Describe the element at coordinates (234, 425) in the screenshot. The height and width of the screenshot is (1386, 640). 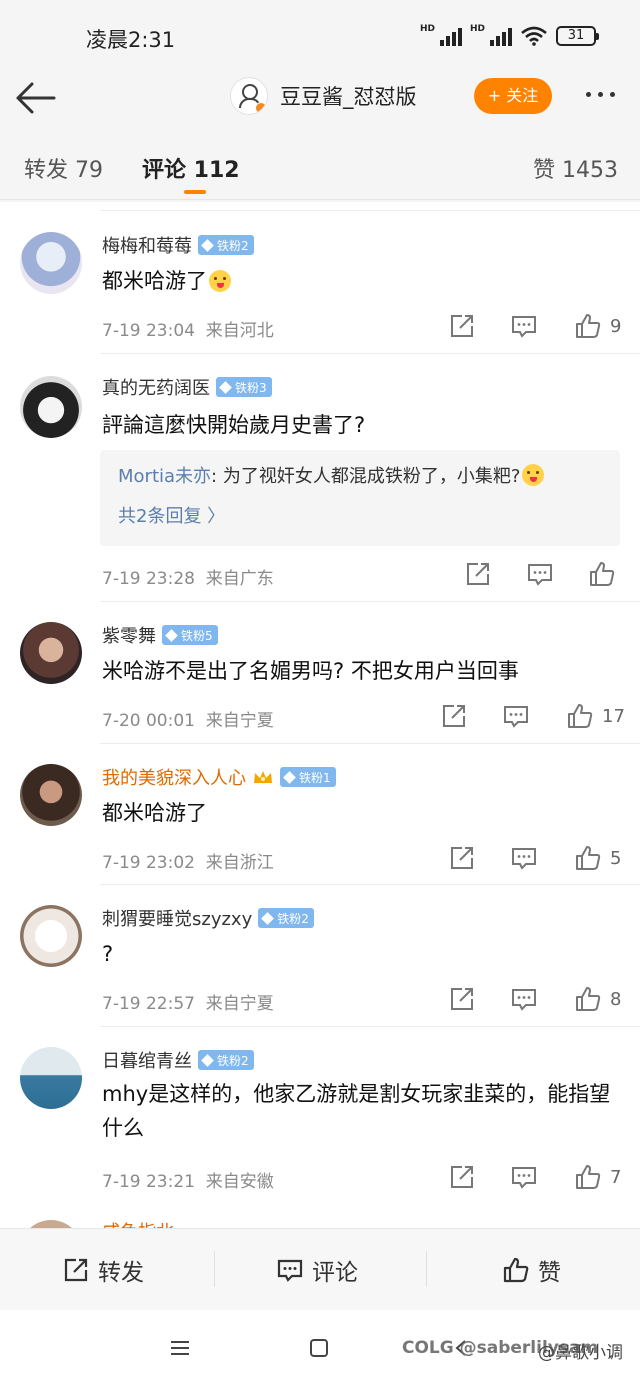
I see `comment-text: 評論這麼快開始歲月史書了?` at that location.